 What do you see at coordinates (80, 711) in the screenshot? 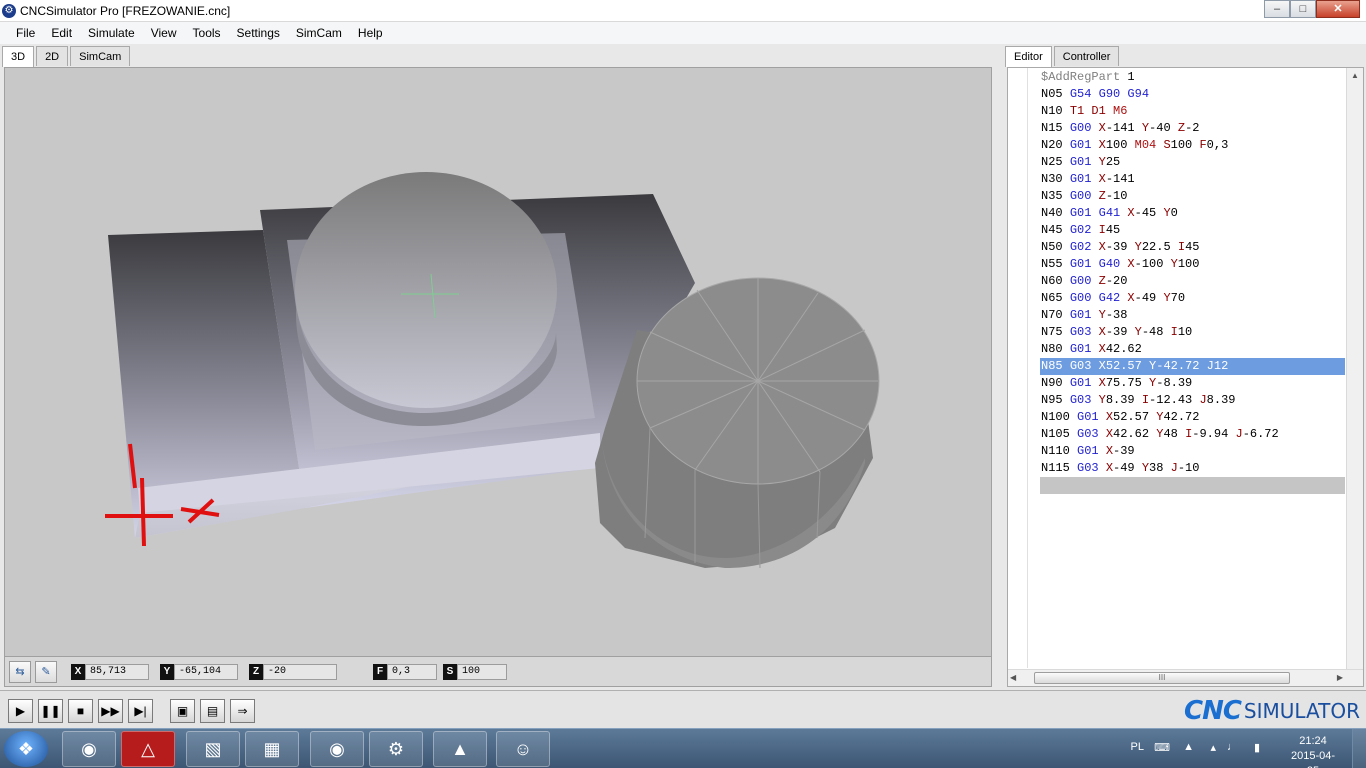
I see `stop-button: ■` at bounding box center [80, 711].